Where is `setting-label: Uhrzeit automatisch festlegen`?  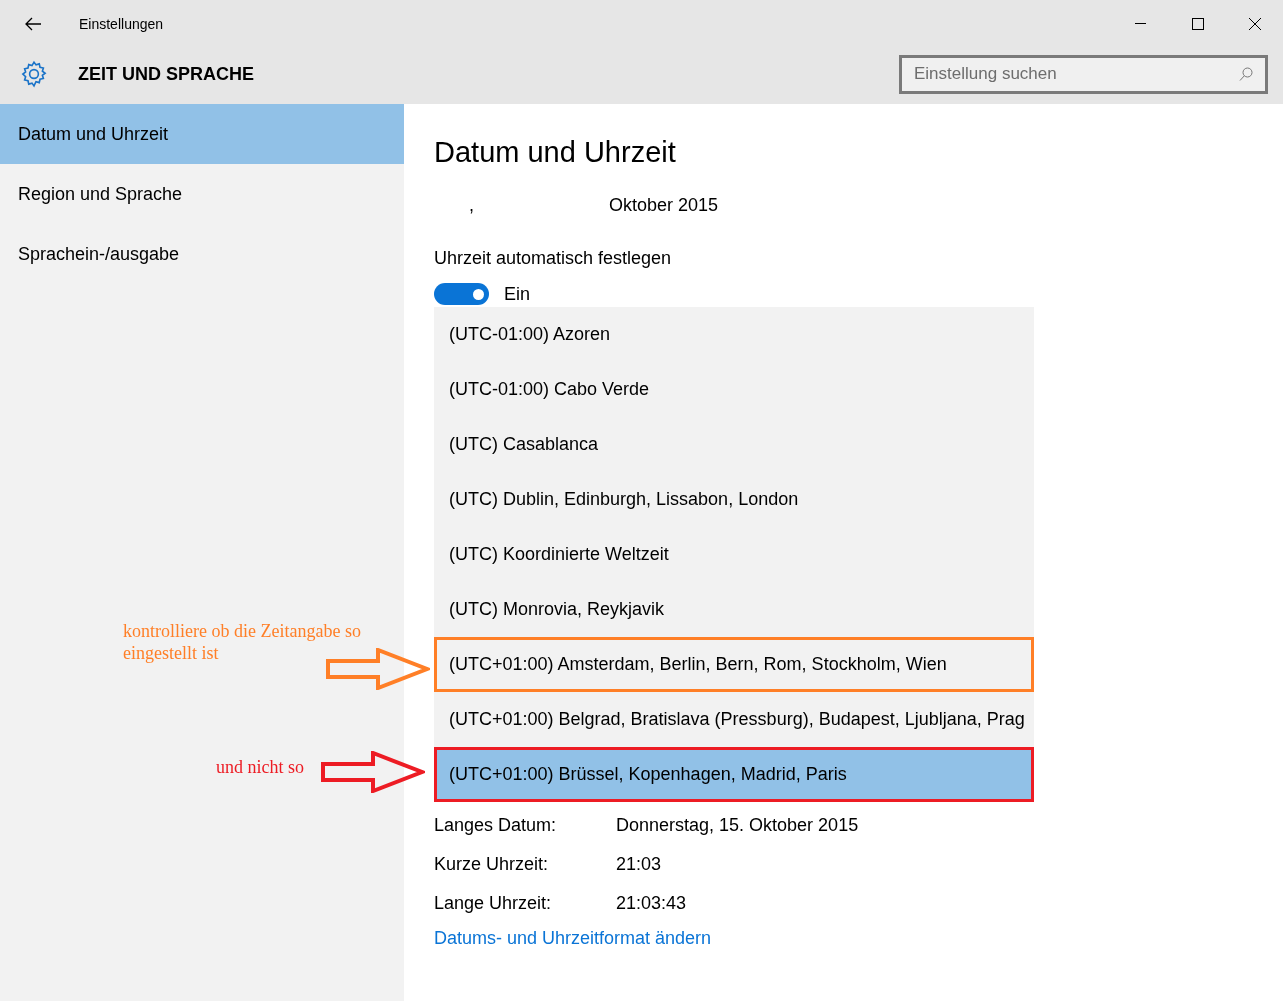 setting-label: Uhrzeit automatisch festlegen is located at coordinates (553, 258).